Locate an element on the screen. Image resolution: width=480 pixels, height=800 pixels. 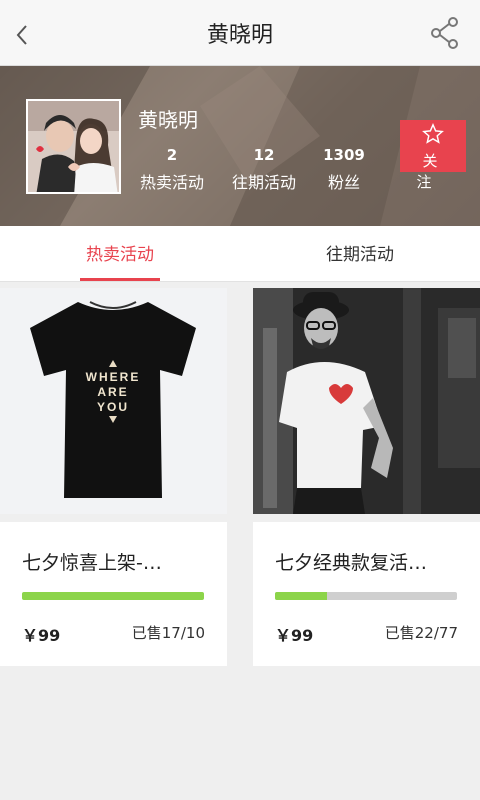
shirt-text-line: ARE is located at coordinates (113, 392).